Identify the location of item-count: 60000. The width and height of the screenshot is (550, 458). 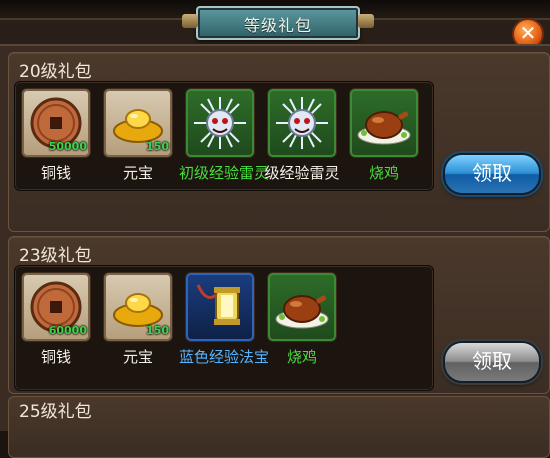
(67, 330).